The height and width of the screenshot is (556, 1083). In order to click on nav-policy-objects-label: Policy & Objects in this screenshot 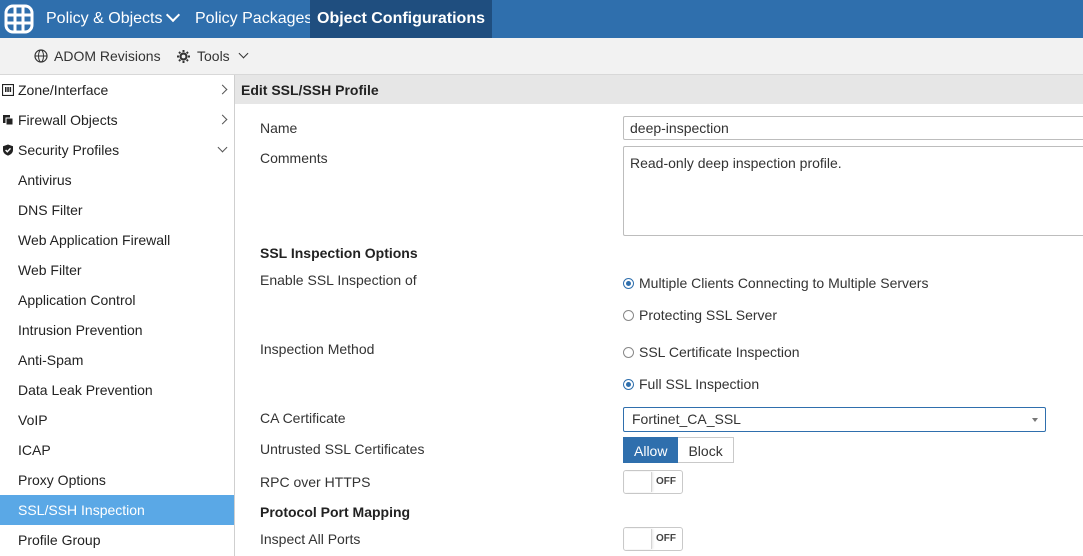, I will do `click(104, 18)`.